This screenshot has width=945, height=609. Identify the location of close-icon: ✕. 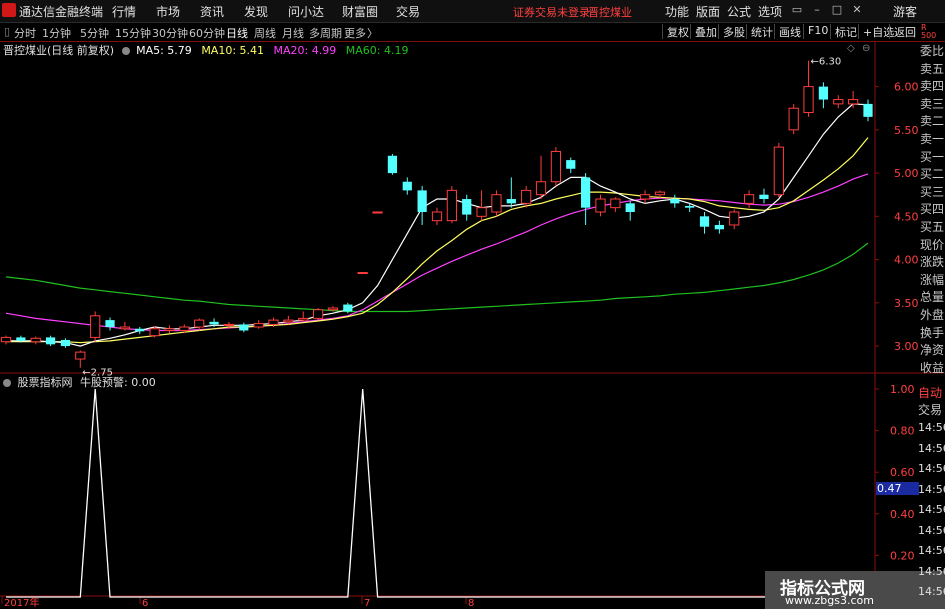
(857, 10).